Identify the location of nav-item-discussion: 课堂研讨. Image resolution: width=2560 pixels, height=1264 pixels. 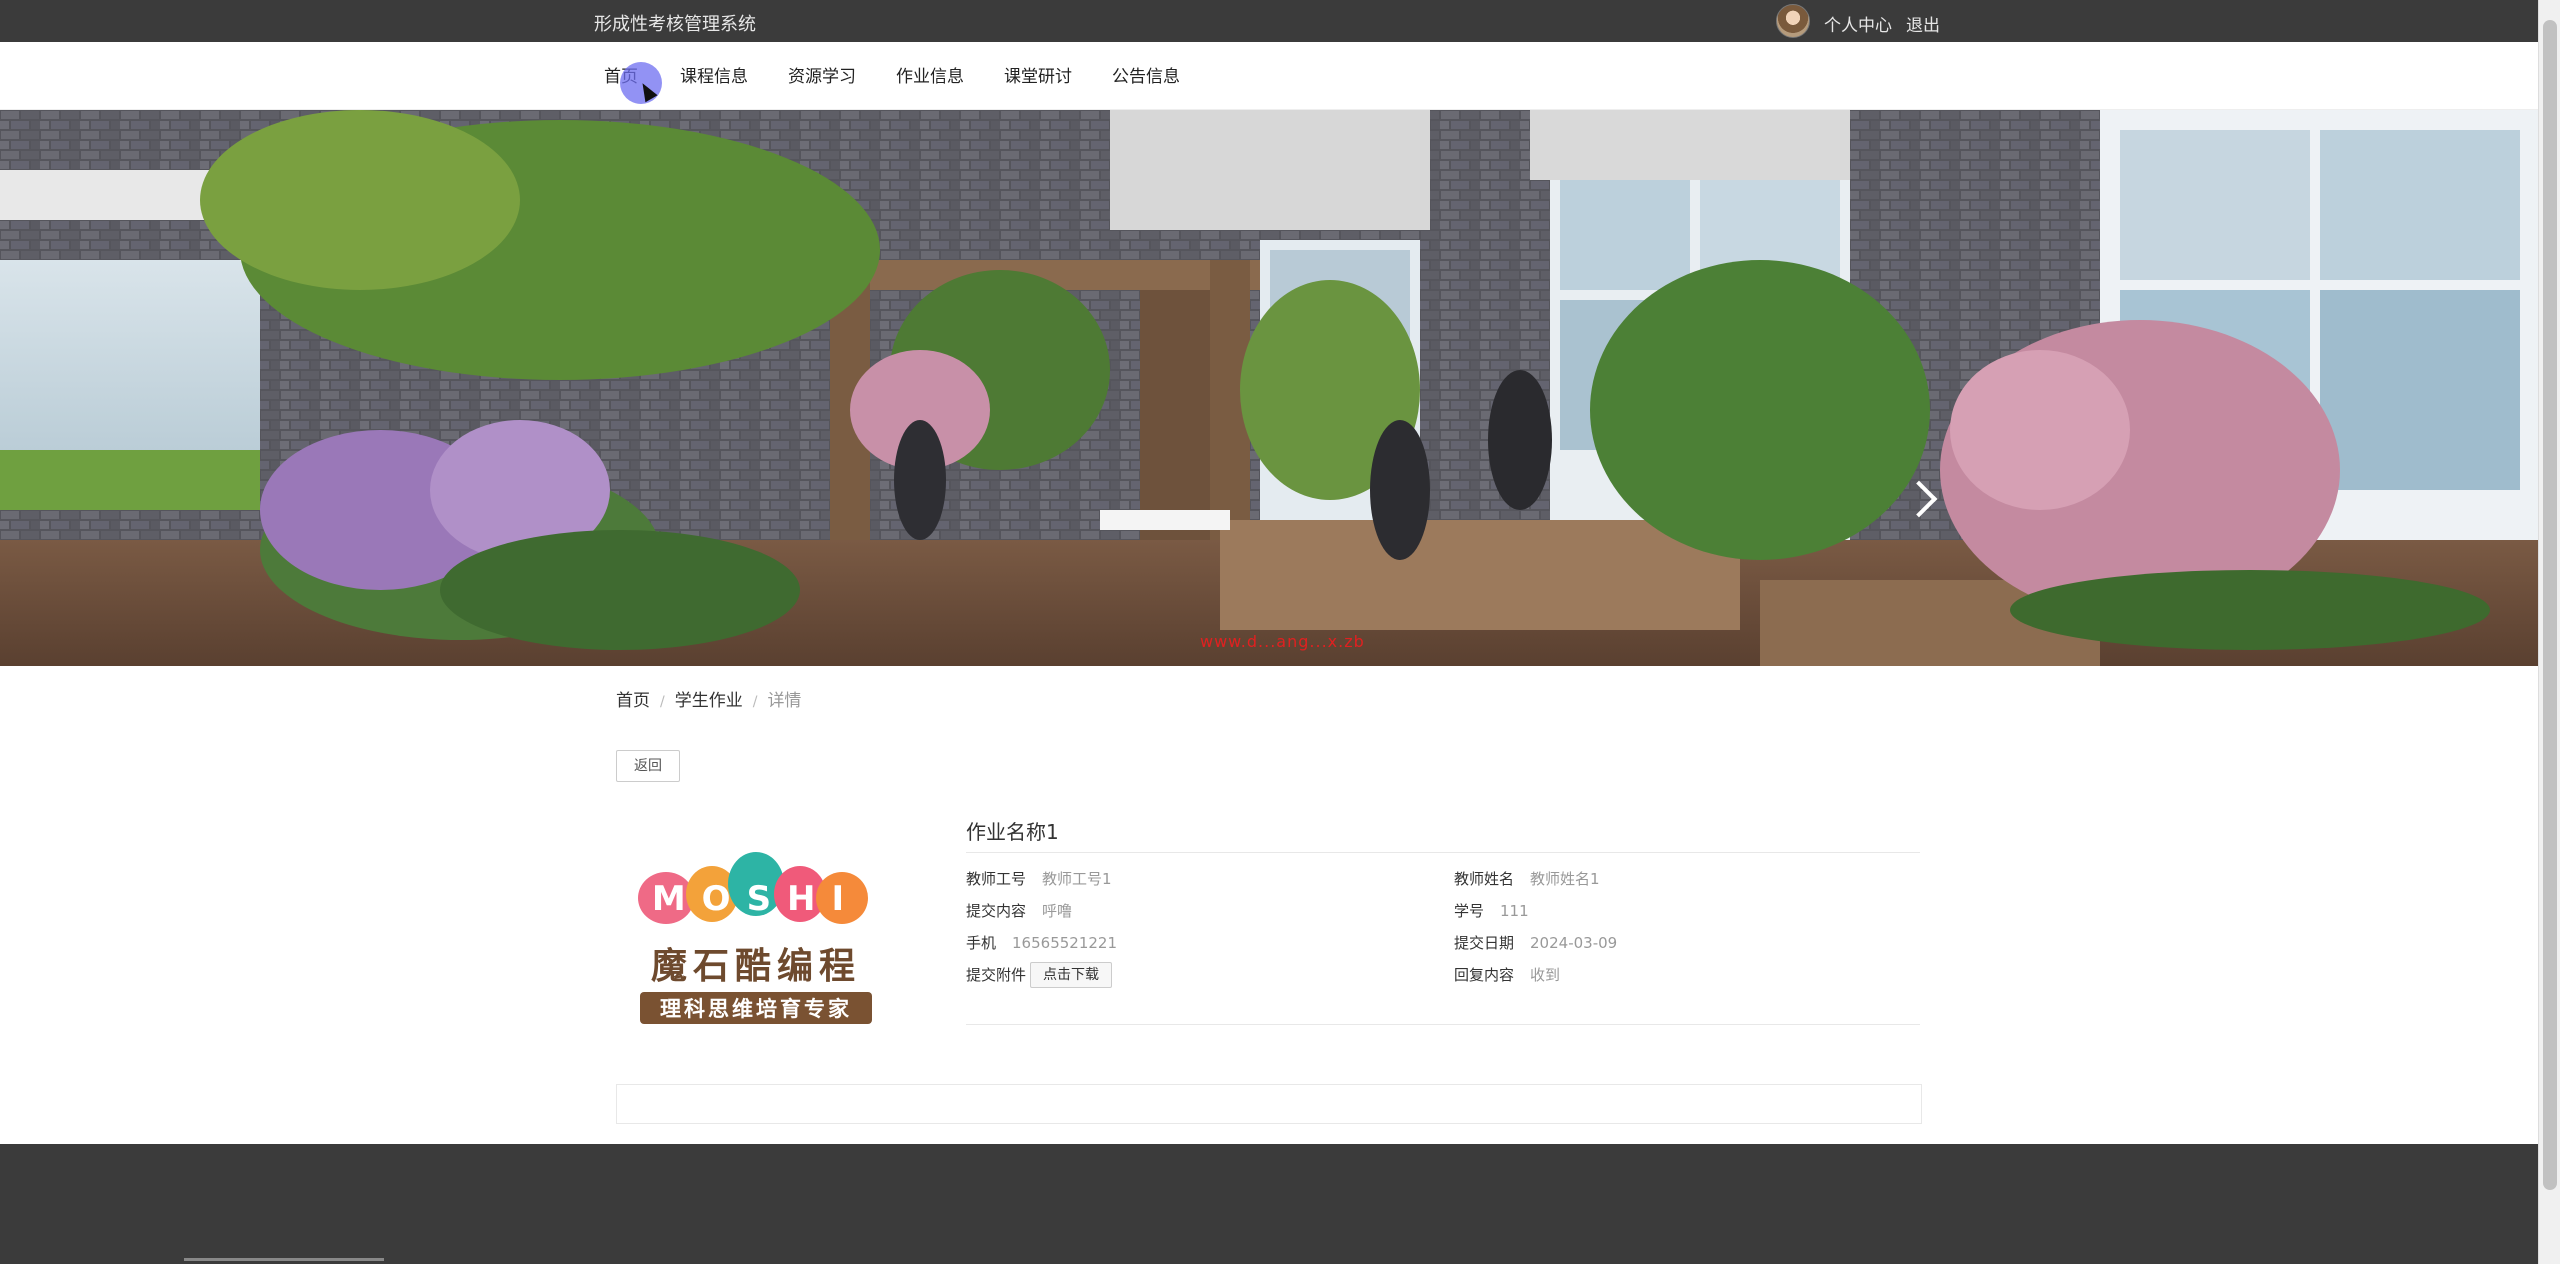
(1038, 74).